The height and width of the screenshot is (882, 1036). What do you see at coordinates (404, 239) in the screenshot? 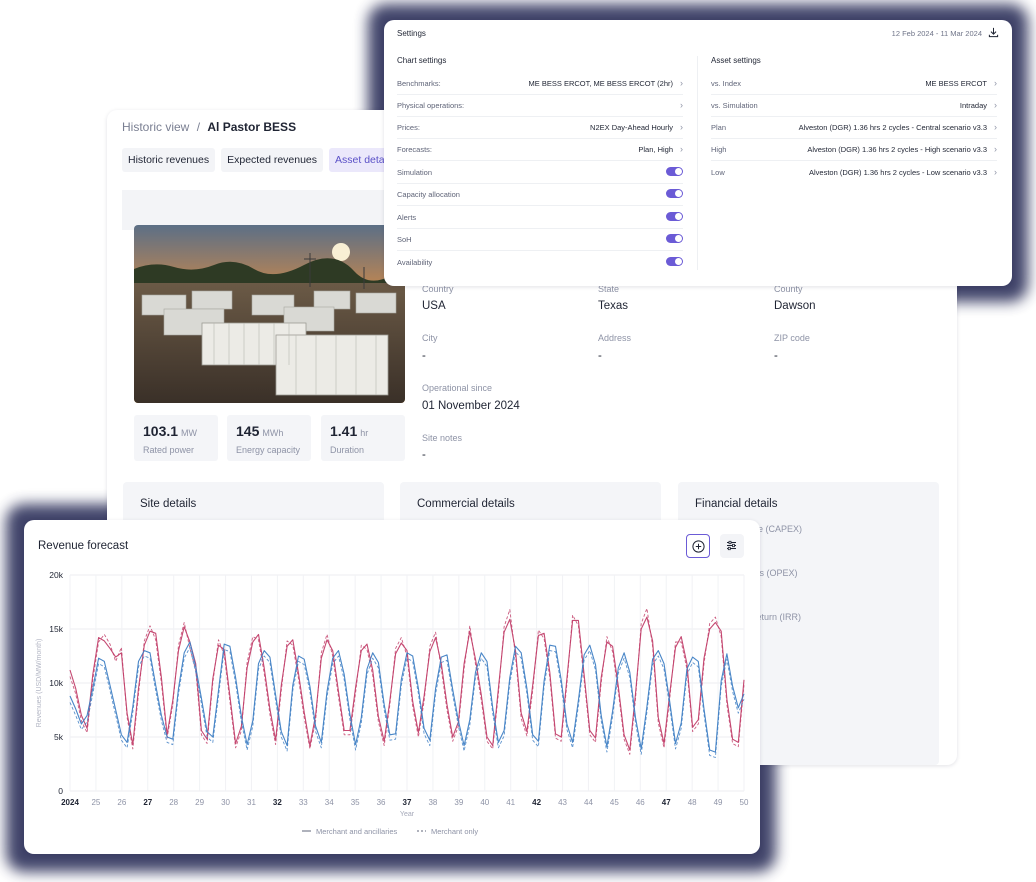
I see `row-label: SoH` at bounding box center [404, 239].